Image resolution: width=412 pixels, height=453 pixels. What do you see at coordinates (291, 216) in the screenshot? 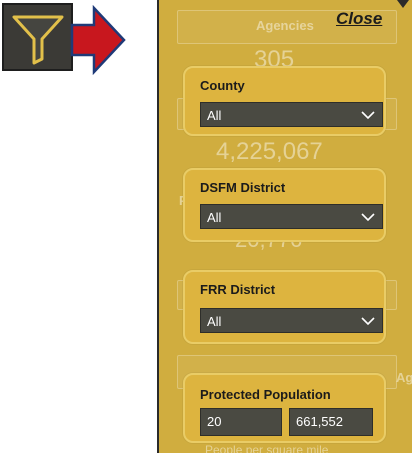
I see `dsfm-district-dropdown: All` at bounding box center [291, 216].